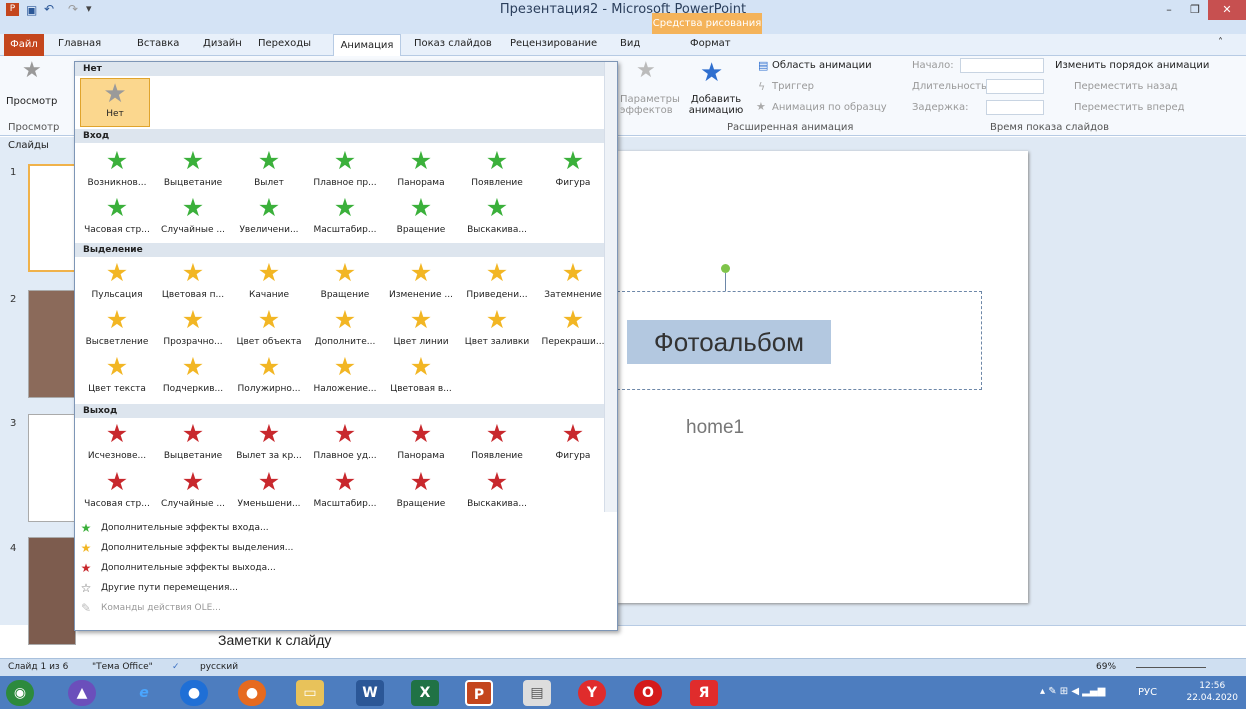 Image resolution: width=1246 pixels, height=709 pixels. Describe the element at coordinates (421, 440) in the screenshot. I see `effect-exit-item: ★ Панорама` at that location.